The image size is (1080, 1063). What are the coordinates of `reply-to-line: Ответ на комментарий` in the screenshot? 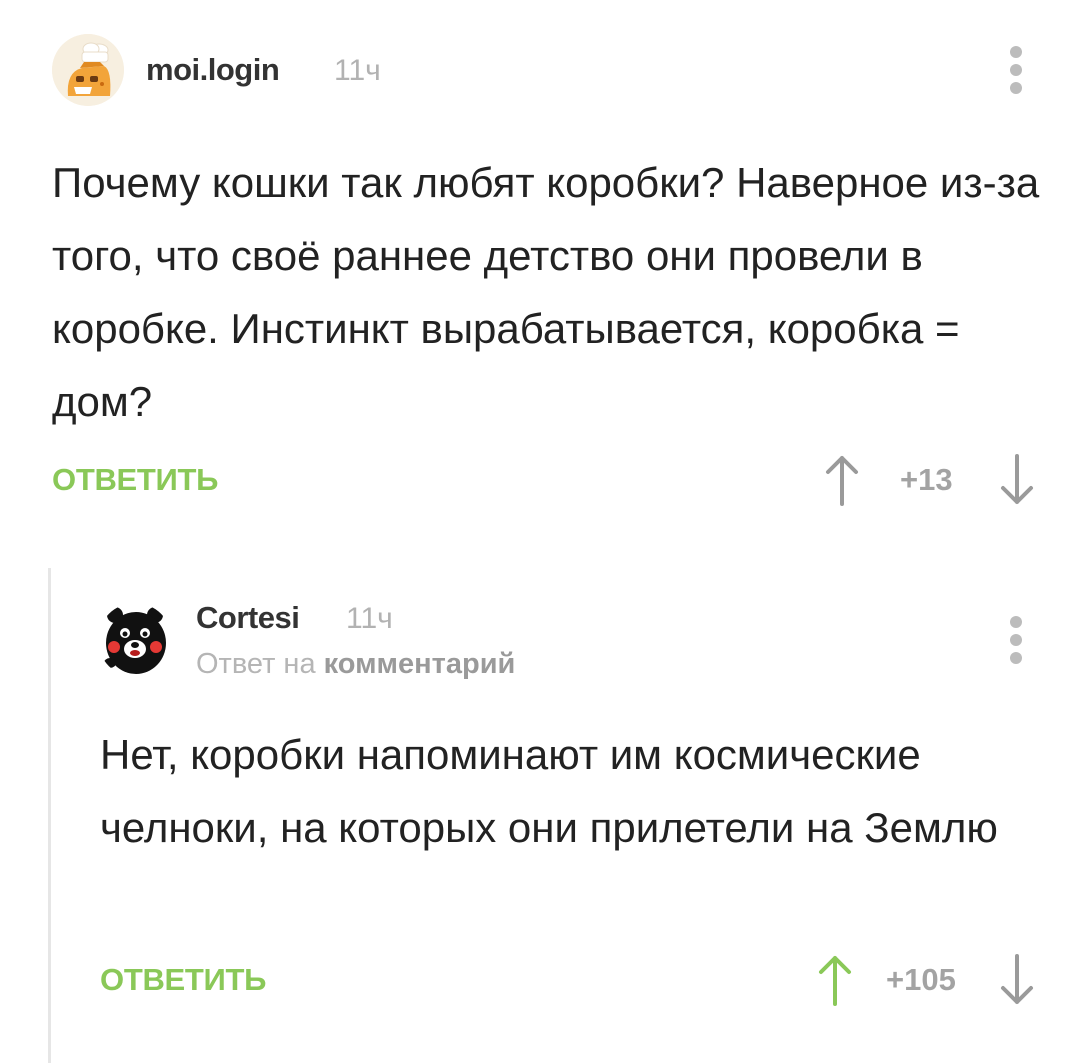 It's located at (355, 664).